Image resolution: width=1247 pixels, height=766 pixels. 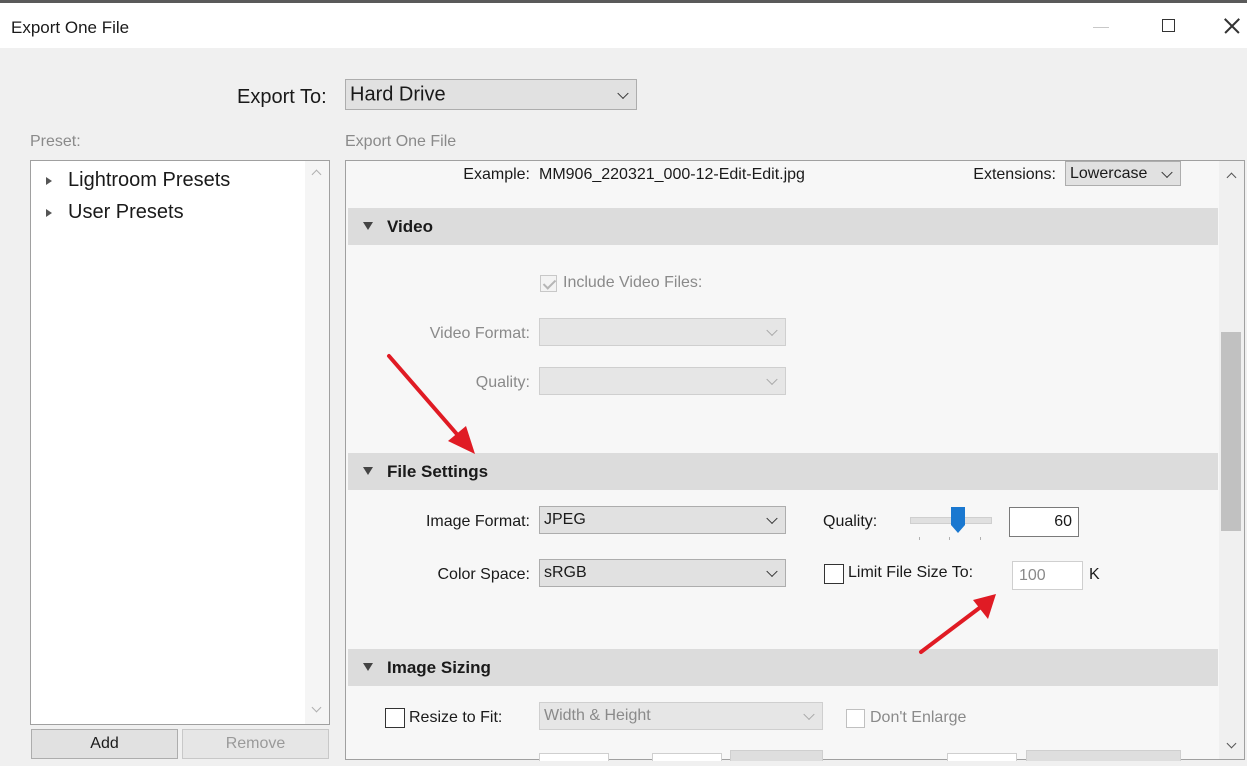 I want to click on settings-scrollbar, so click(x=1231, y=460).